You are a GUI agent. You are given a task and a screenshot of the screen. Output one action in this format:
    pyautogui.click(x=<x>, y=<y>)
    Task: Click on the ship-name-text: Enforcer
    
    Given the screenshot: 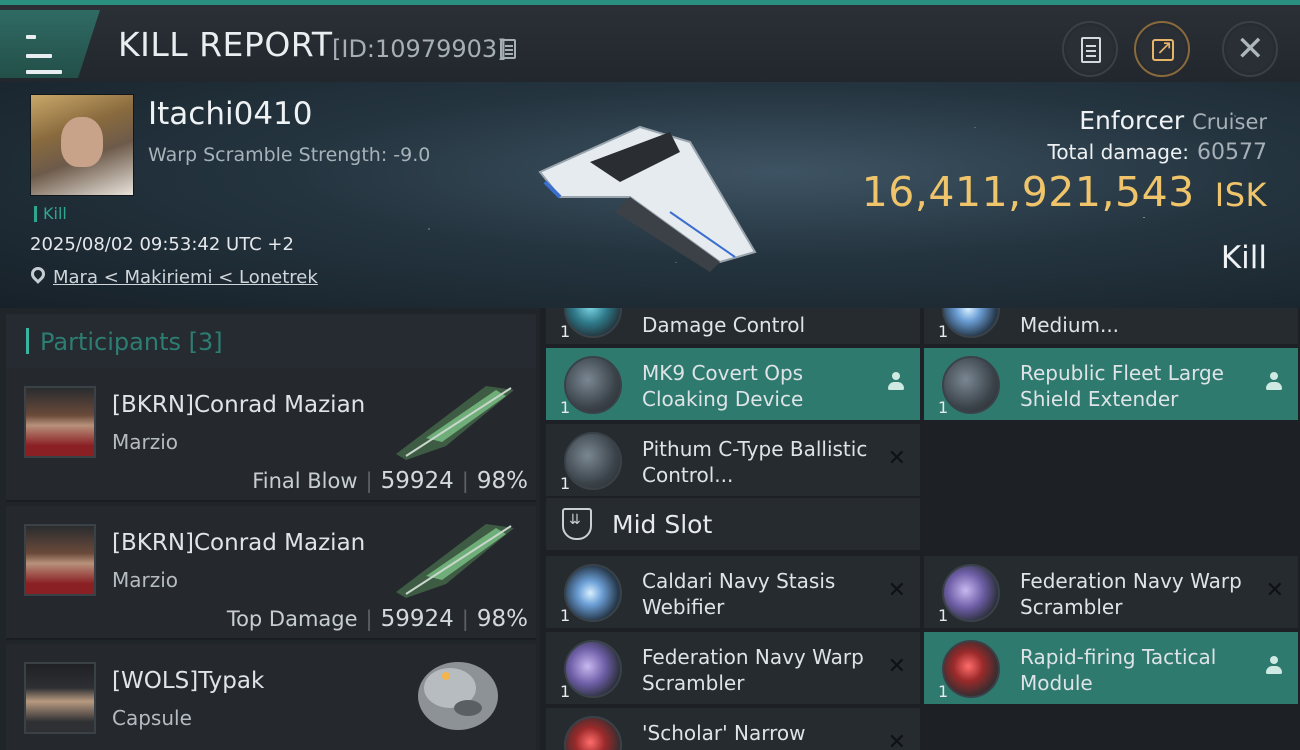 What is the action you would take?
    pyautogui.click(x=1132, y=120)
    